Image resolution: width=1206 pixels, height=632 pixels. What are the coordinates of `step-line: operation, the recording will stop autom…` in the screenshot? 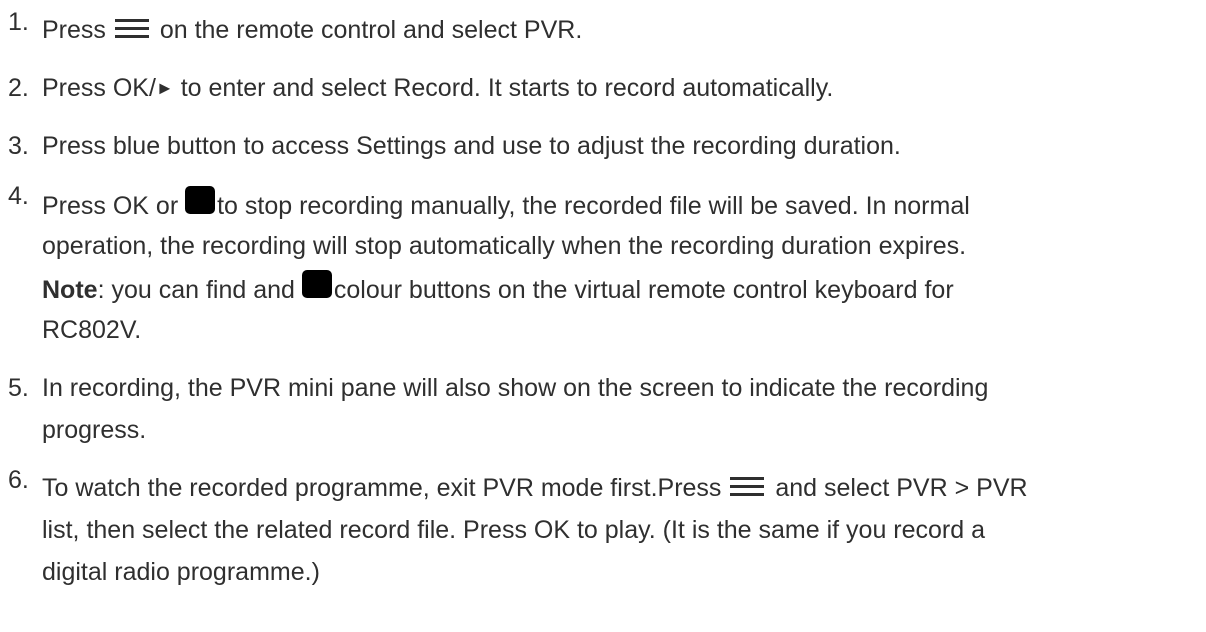 It's located at (504, 246).